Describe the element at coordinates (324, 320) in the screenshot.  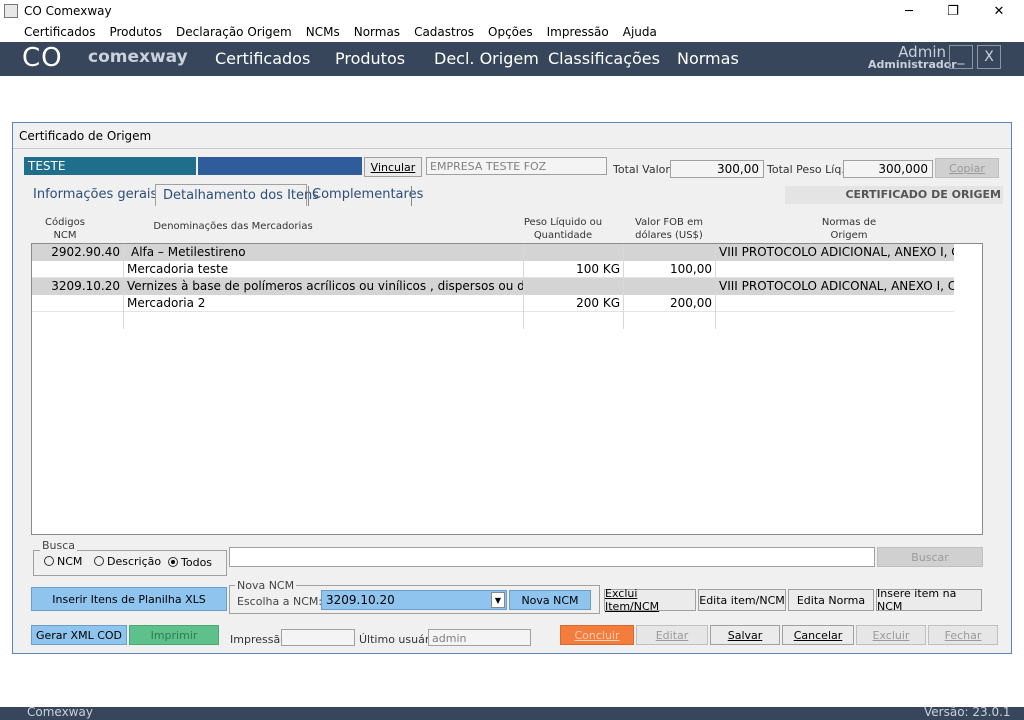
I see `cell-desc` at that location.